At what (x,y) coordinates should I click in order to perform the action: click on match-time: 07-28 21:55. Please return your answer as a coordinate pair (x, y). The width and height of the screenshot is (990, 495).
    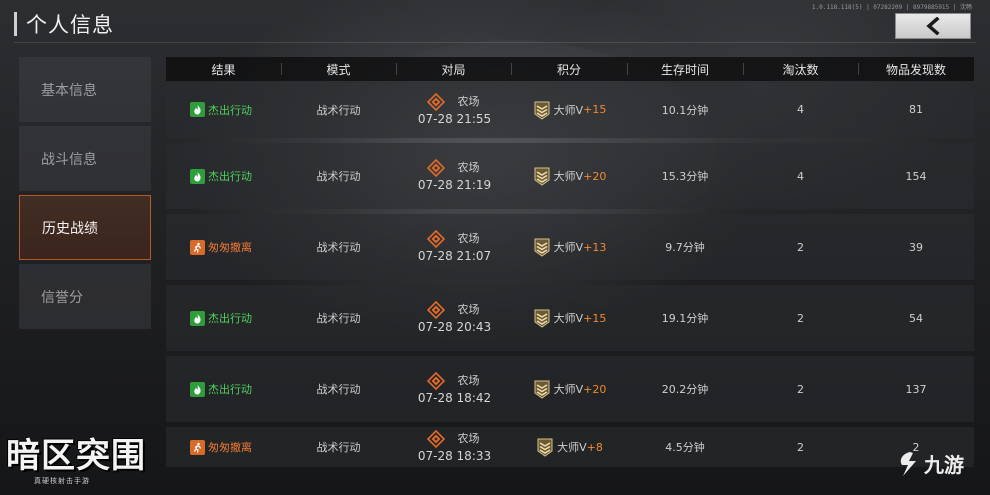
    Looking at the image, I should click on (454, 118).